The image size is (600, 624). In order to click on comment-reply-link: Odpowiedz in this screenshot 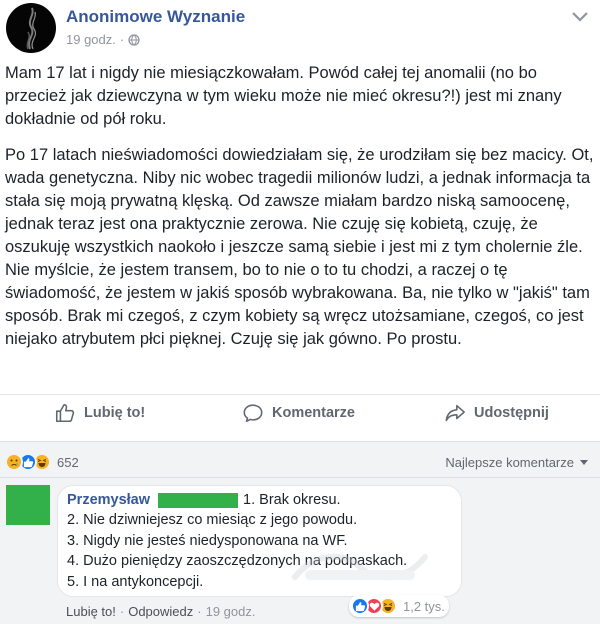, I will do `click(160, 611)`.